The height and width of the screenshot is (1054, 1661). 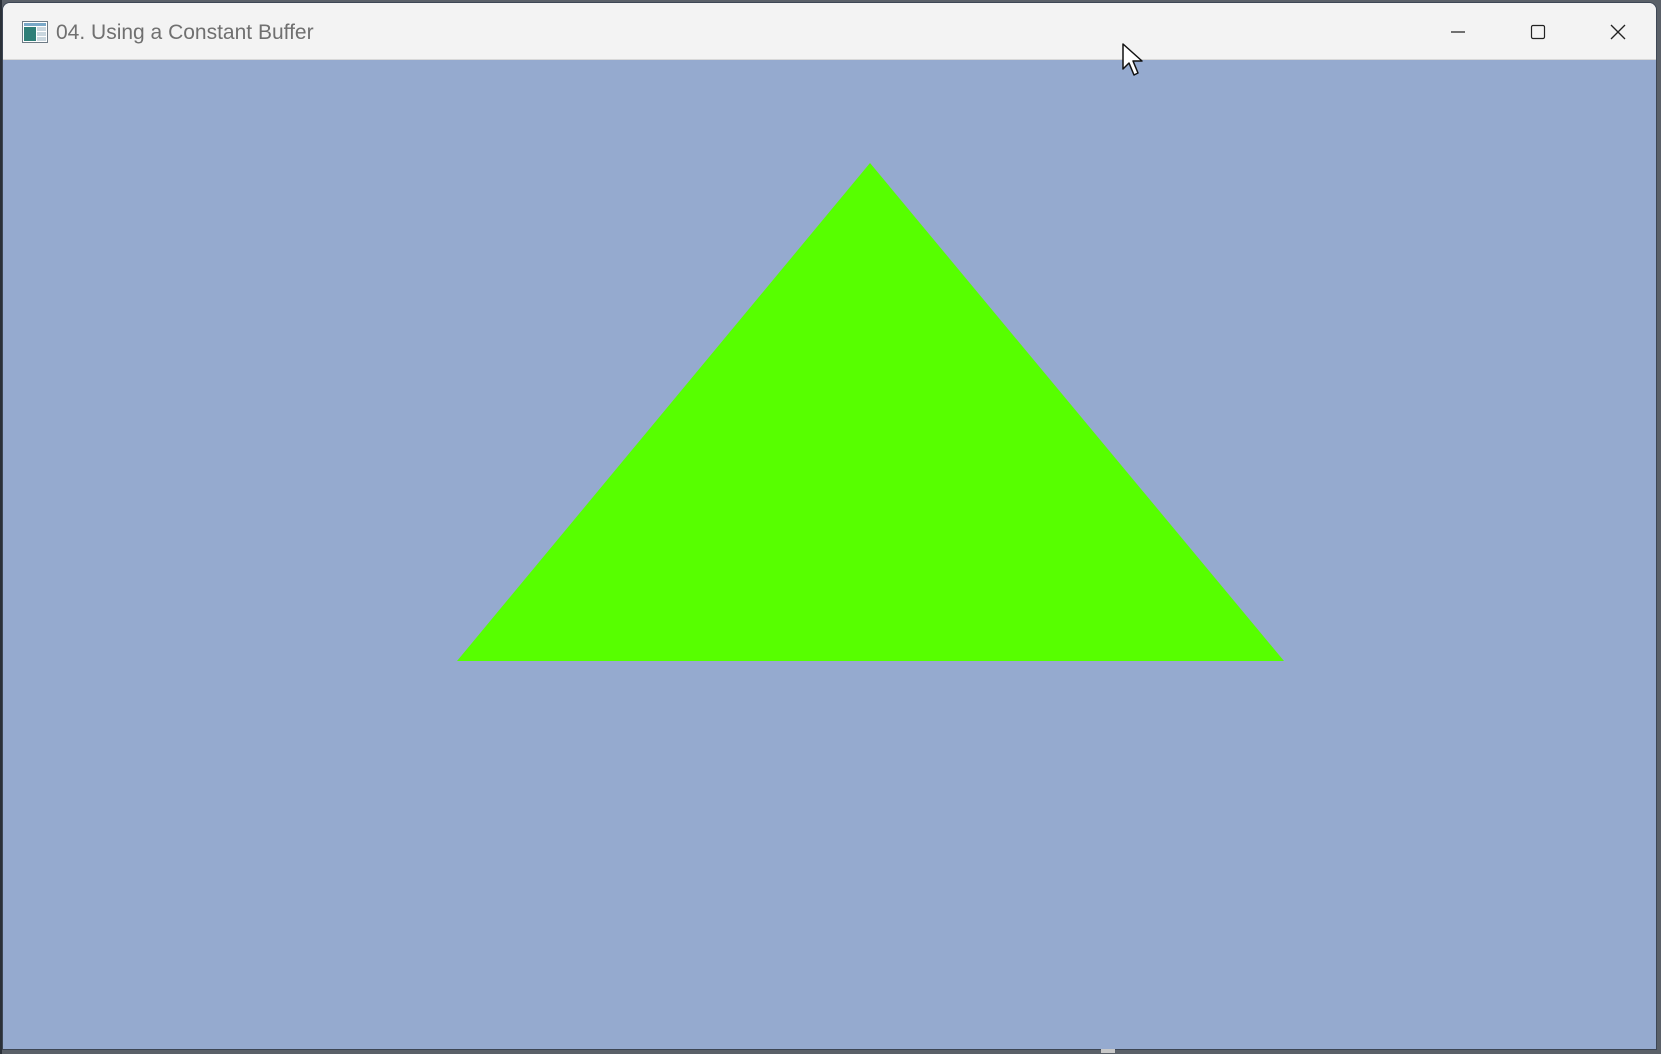 I want to click on close-button, so click(x=1617, y=31).